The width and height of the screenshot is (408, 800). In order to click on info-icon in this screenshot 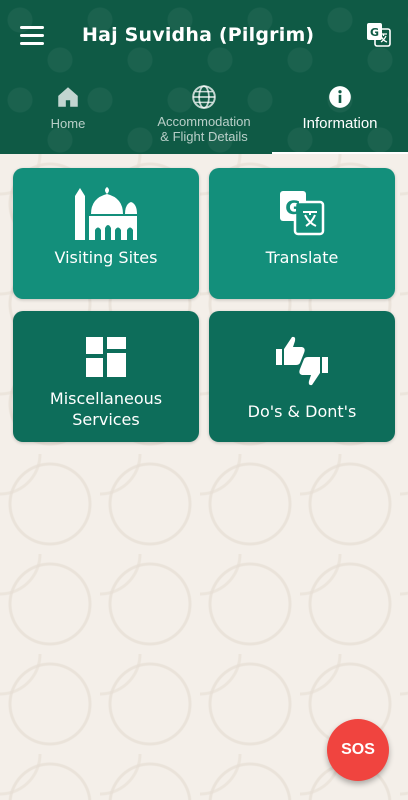, I will do `click(340, 97)`.